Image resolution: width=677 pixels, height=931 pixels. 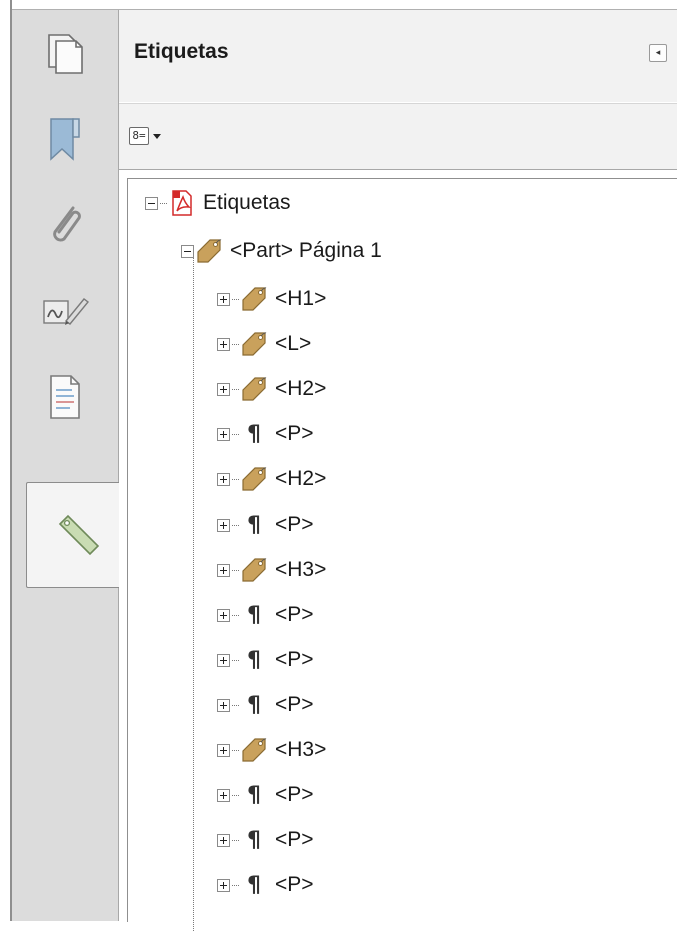 I want to click on panel-header: Etiquetas ◂, so click(x=398, y=56).